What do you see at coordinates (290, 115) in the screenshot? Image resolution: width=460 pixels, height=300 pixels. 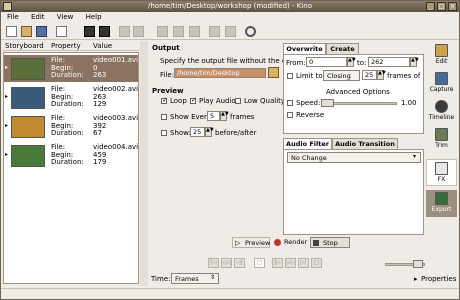 I see `reverse-checkbox` at bounding box center [290, 115].